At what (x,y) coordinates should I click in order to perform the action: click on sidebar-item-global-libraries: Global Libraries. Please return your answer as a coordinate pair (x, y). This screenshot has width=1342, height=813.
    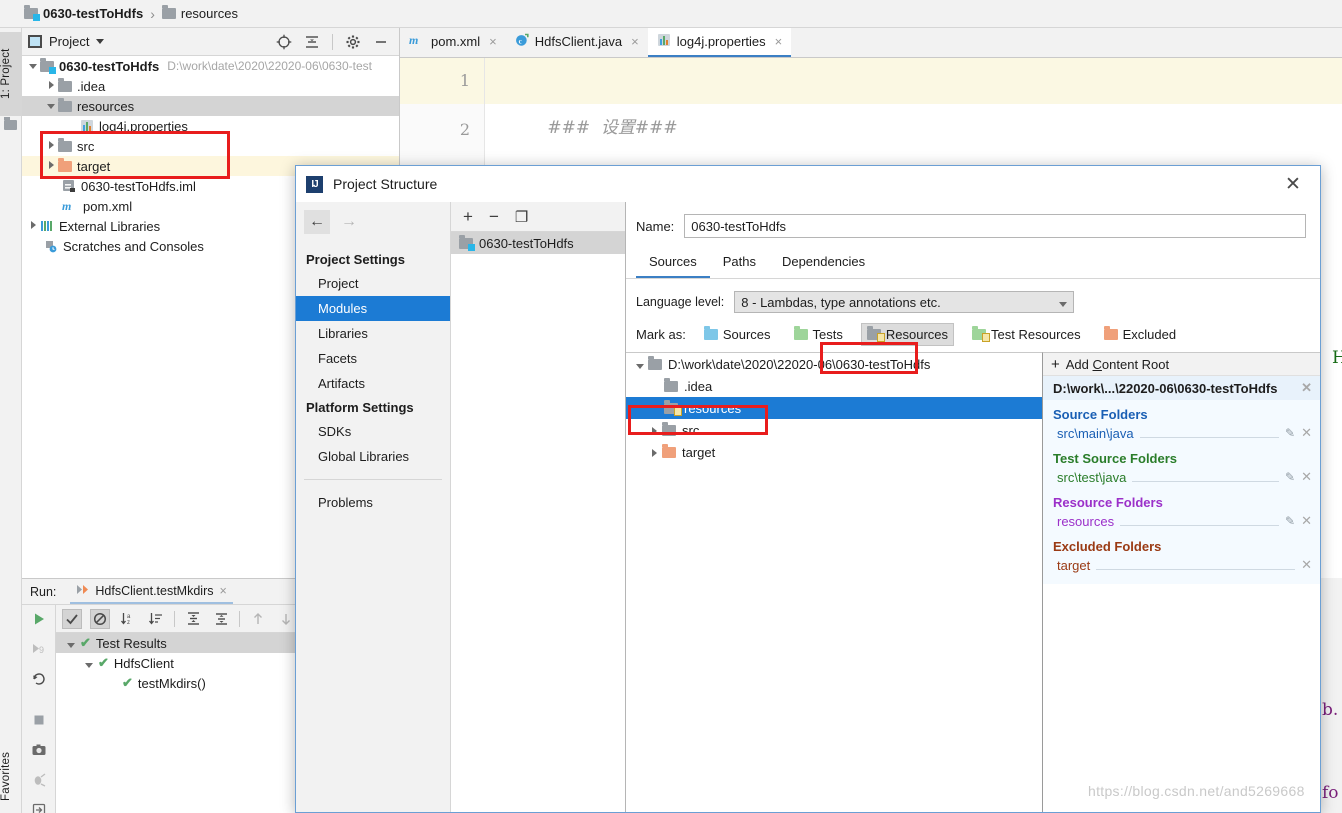
    Looking at the image, I should click on (373, 456).